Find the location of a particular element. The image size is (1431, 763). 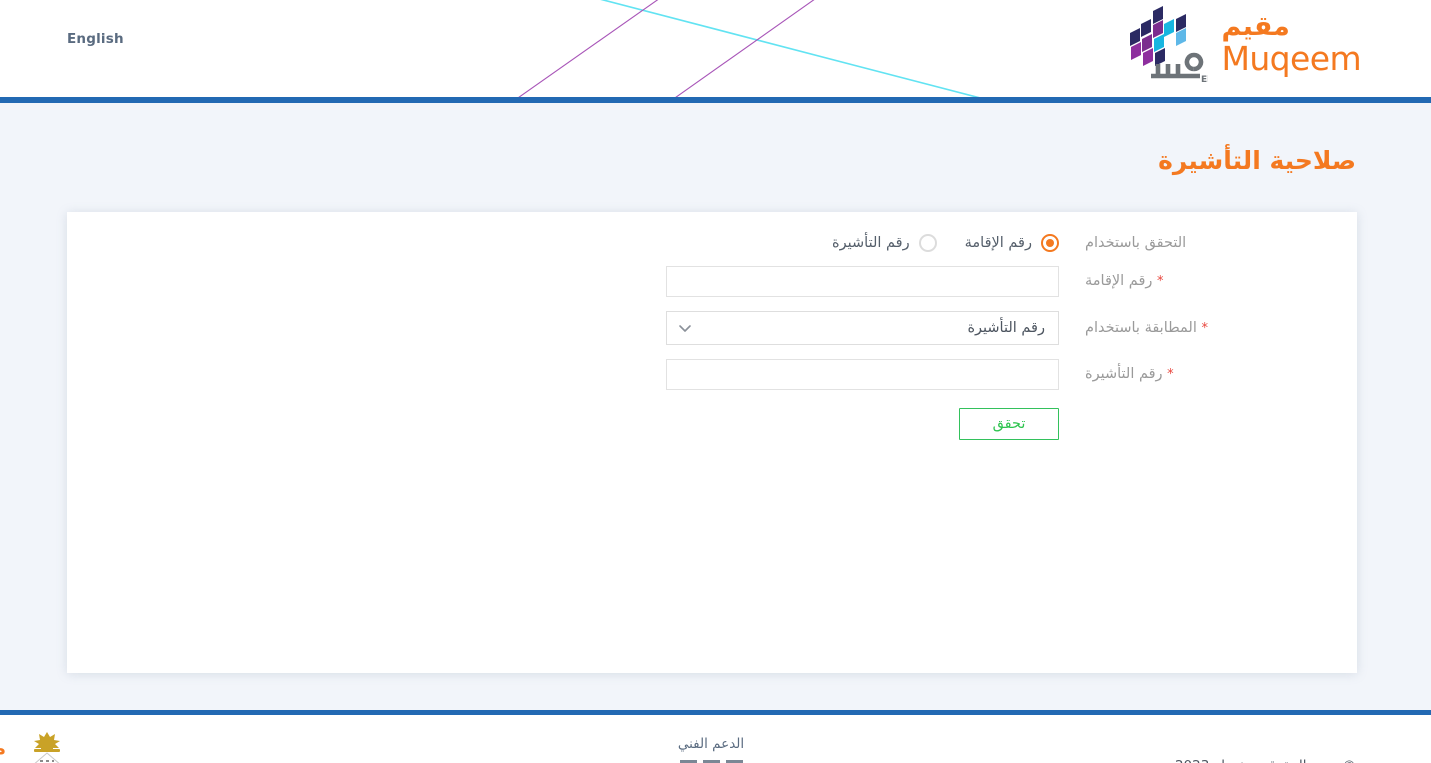

footer-muqeem-latin: Muqeem is located at coordinates (3, 761).